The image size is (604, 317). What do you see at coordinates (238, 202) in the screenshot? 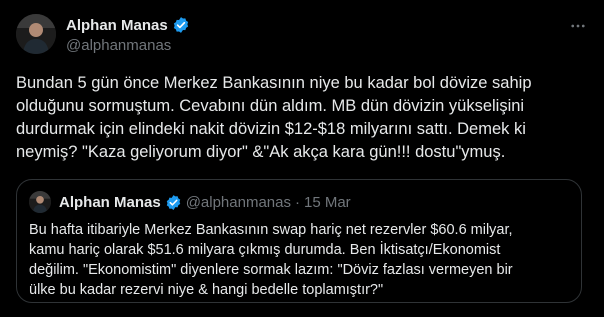
I see `quoted-author-handle: @alphanmanas` at bounding box center [238, 202].